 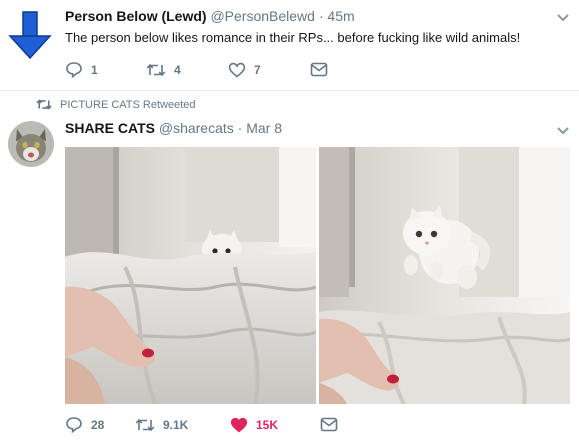 I want to click on arrow-down-icon, so click(x=30, y=35).